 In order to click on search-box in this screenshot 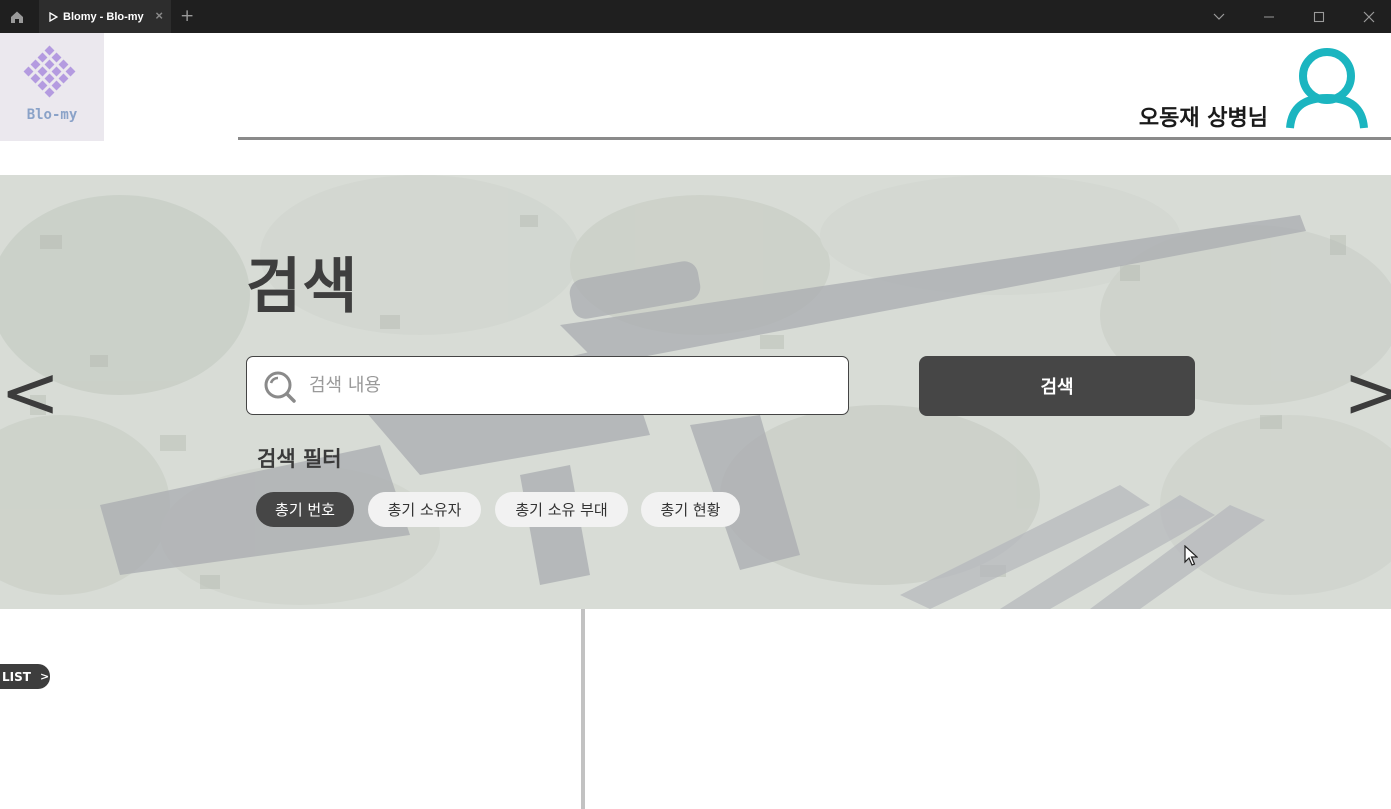, I will do `click(547, 385)`.